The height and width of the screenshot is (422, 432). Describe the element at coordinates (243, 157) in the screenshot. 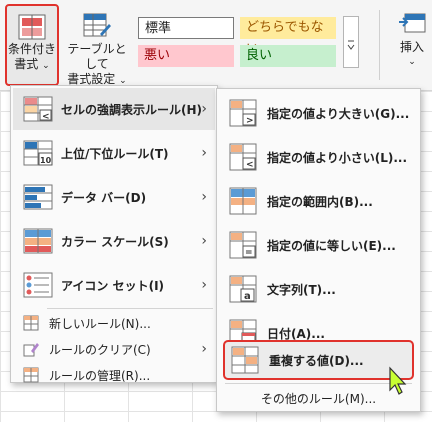

I see `less-than-icon: <` at that location.